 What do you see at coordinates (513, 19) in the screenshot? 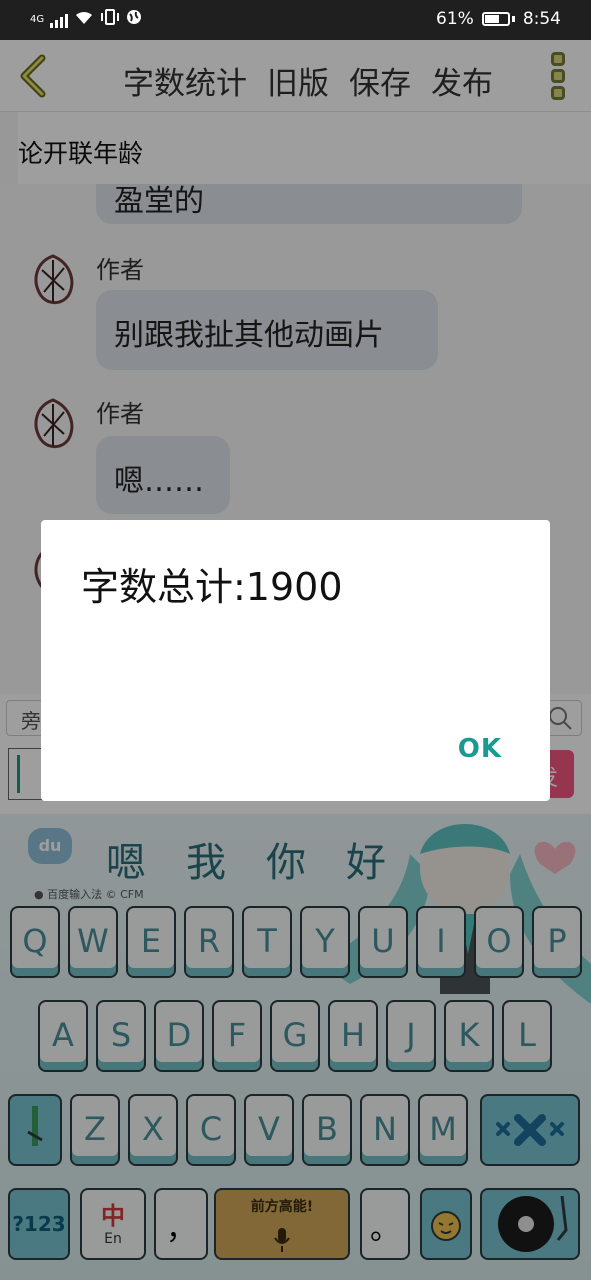
I see `battery-tip` at bounding box center [513, 19].